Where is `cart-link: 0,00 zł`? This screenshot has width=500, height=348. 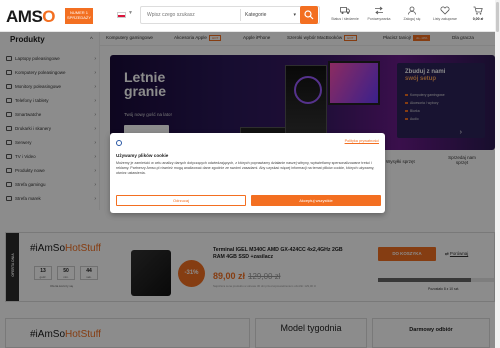 cart-link: 0,00 zł is located at coordinates (478, 12).